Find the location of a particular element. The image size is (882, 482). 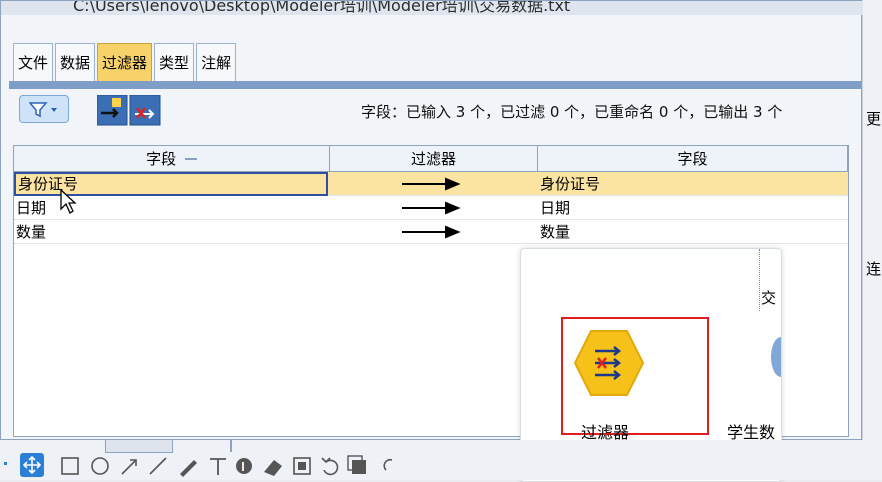

sort-icon is located at coordinates (190, 159).